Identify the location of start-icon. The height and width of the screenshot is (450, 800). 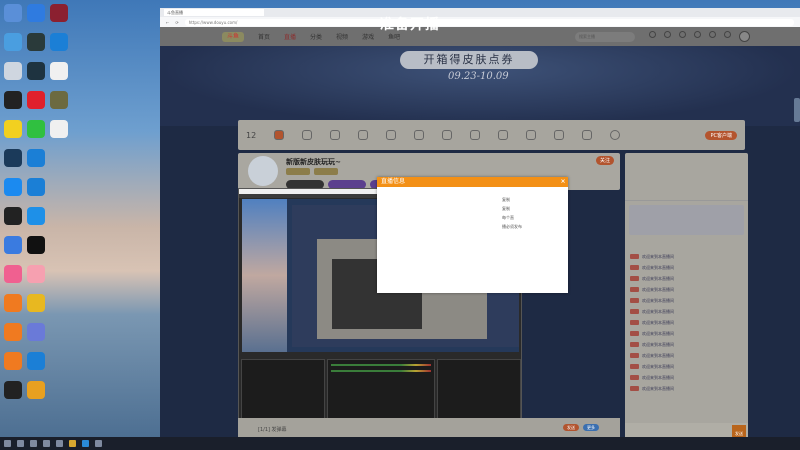
(7, 443).